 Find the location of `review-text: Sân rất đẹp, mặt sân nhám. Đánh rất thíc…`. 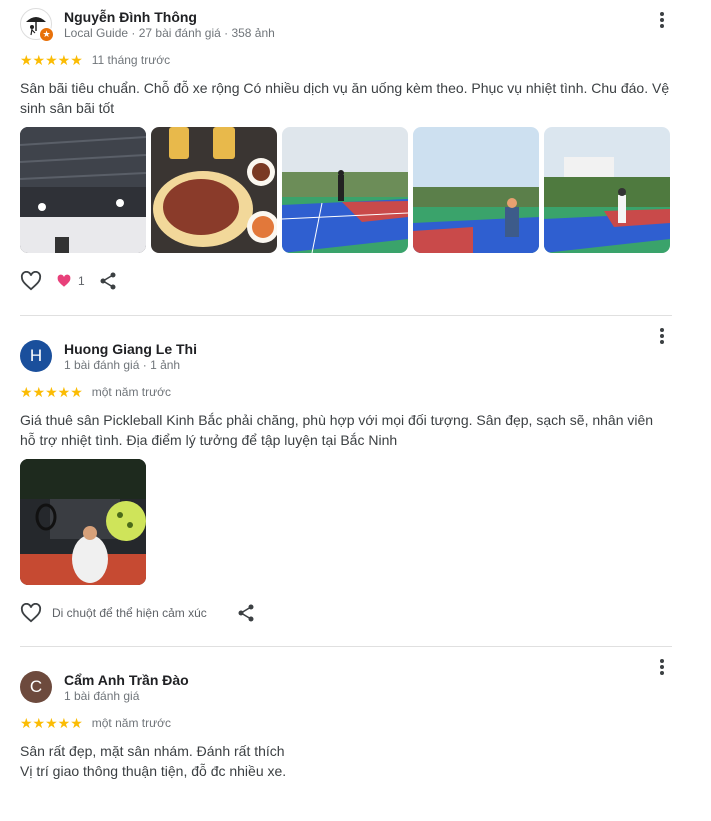

review-text: Sân rất đẹp, mặt sân nhám. Đánh rất thíc… is located at coordinates (346, 761).